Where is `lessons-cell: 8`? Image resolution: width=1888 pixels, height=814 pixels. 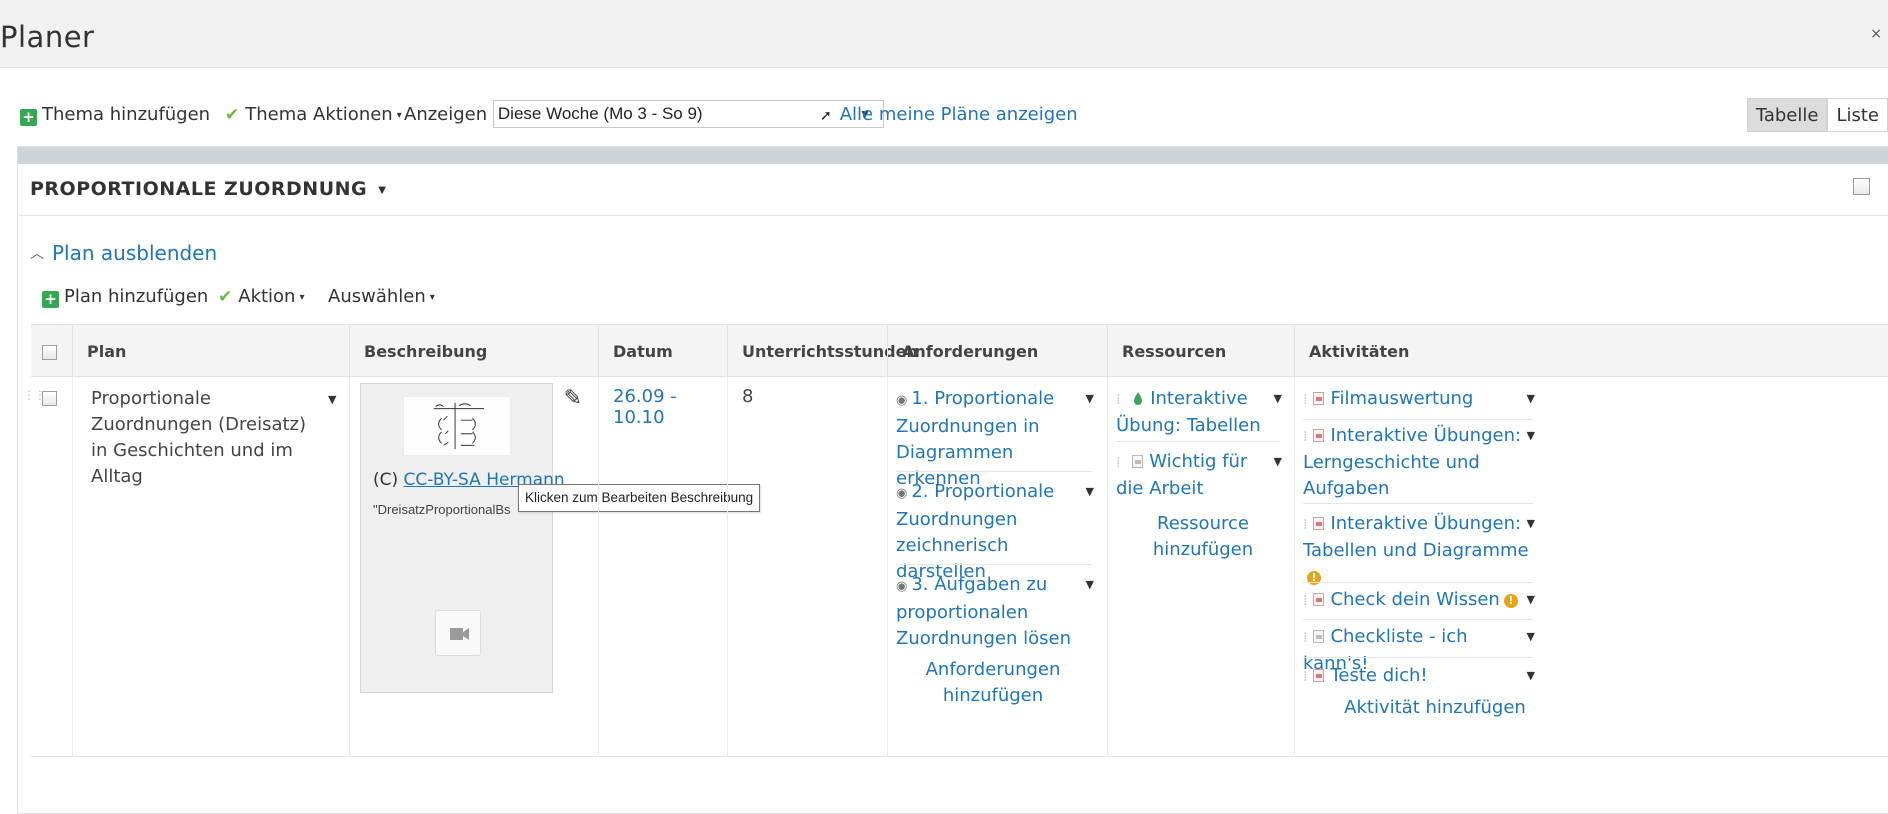
lessons-cell: 8 is located at coordinates (807, 567).